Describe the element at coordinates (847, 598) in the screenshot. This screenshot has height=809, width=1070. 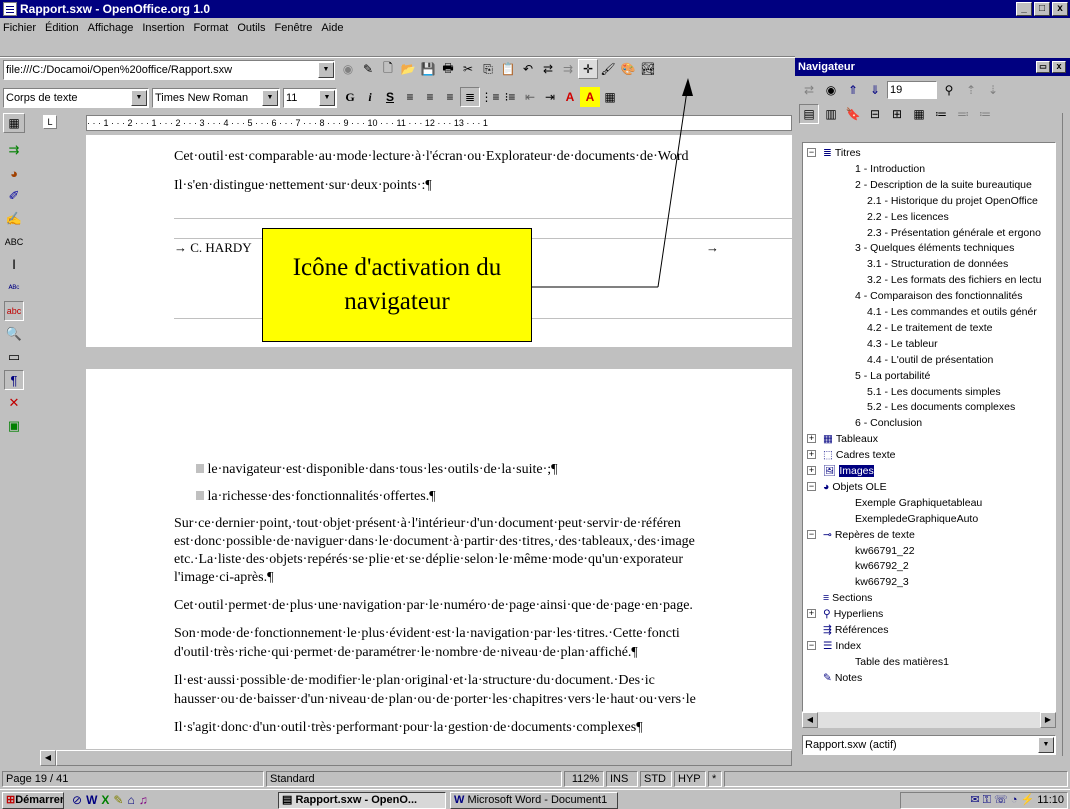
I see `tree-item-sections: ≡ Sections` at that location.